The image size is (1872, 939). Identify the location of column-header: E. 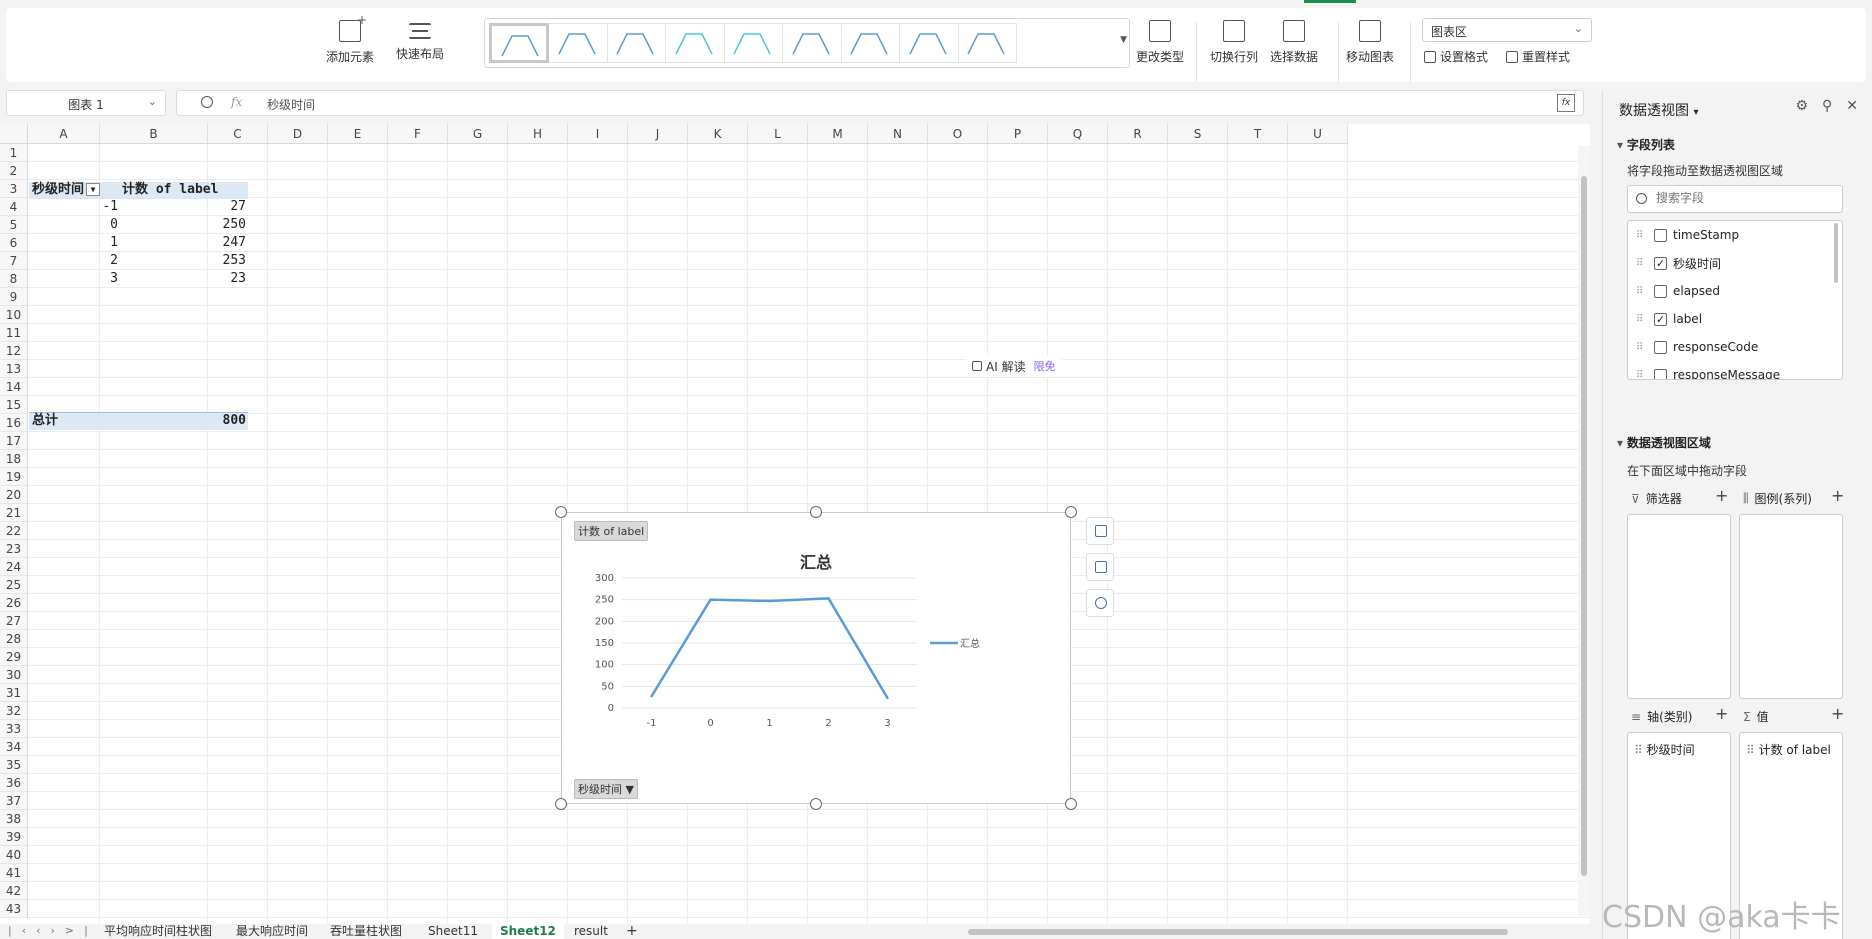
(358, 134).